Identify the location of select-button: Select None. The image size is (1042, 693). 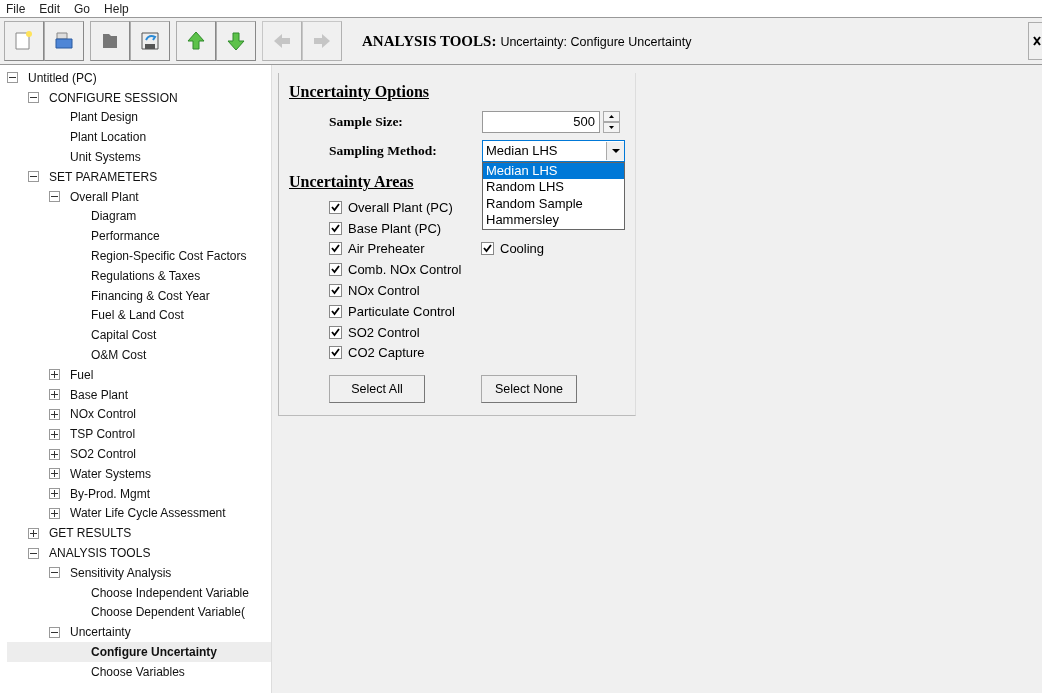
(529, 389).